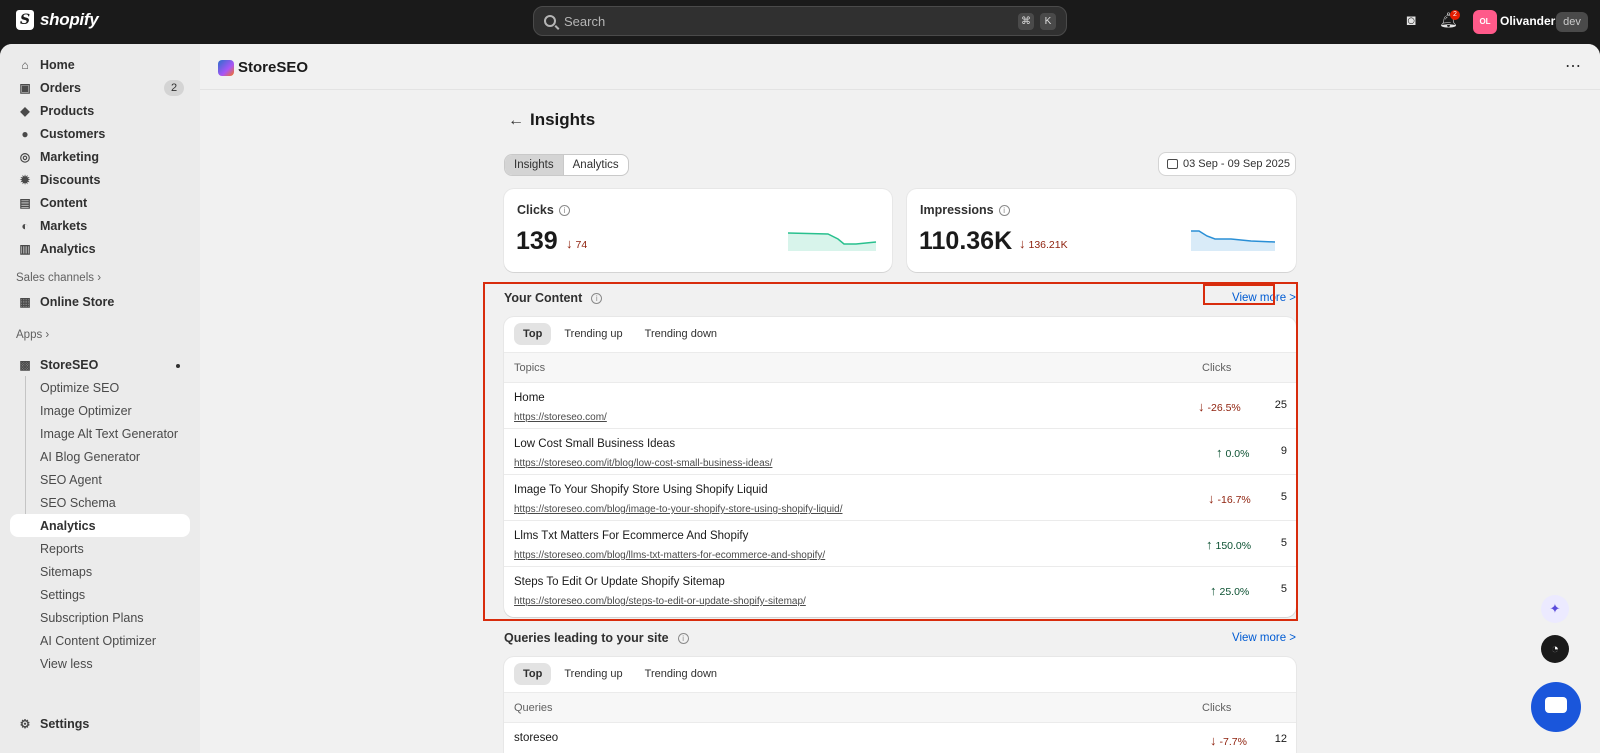 The height and width of the screenshot is (753, 1600). I want to click on sidebar-item-content: ▤ Content, so click(100, 203).